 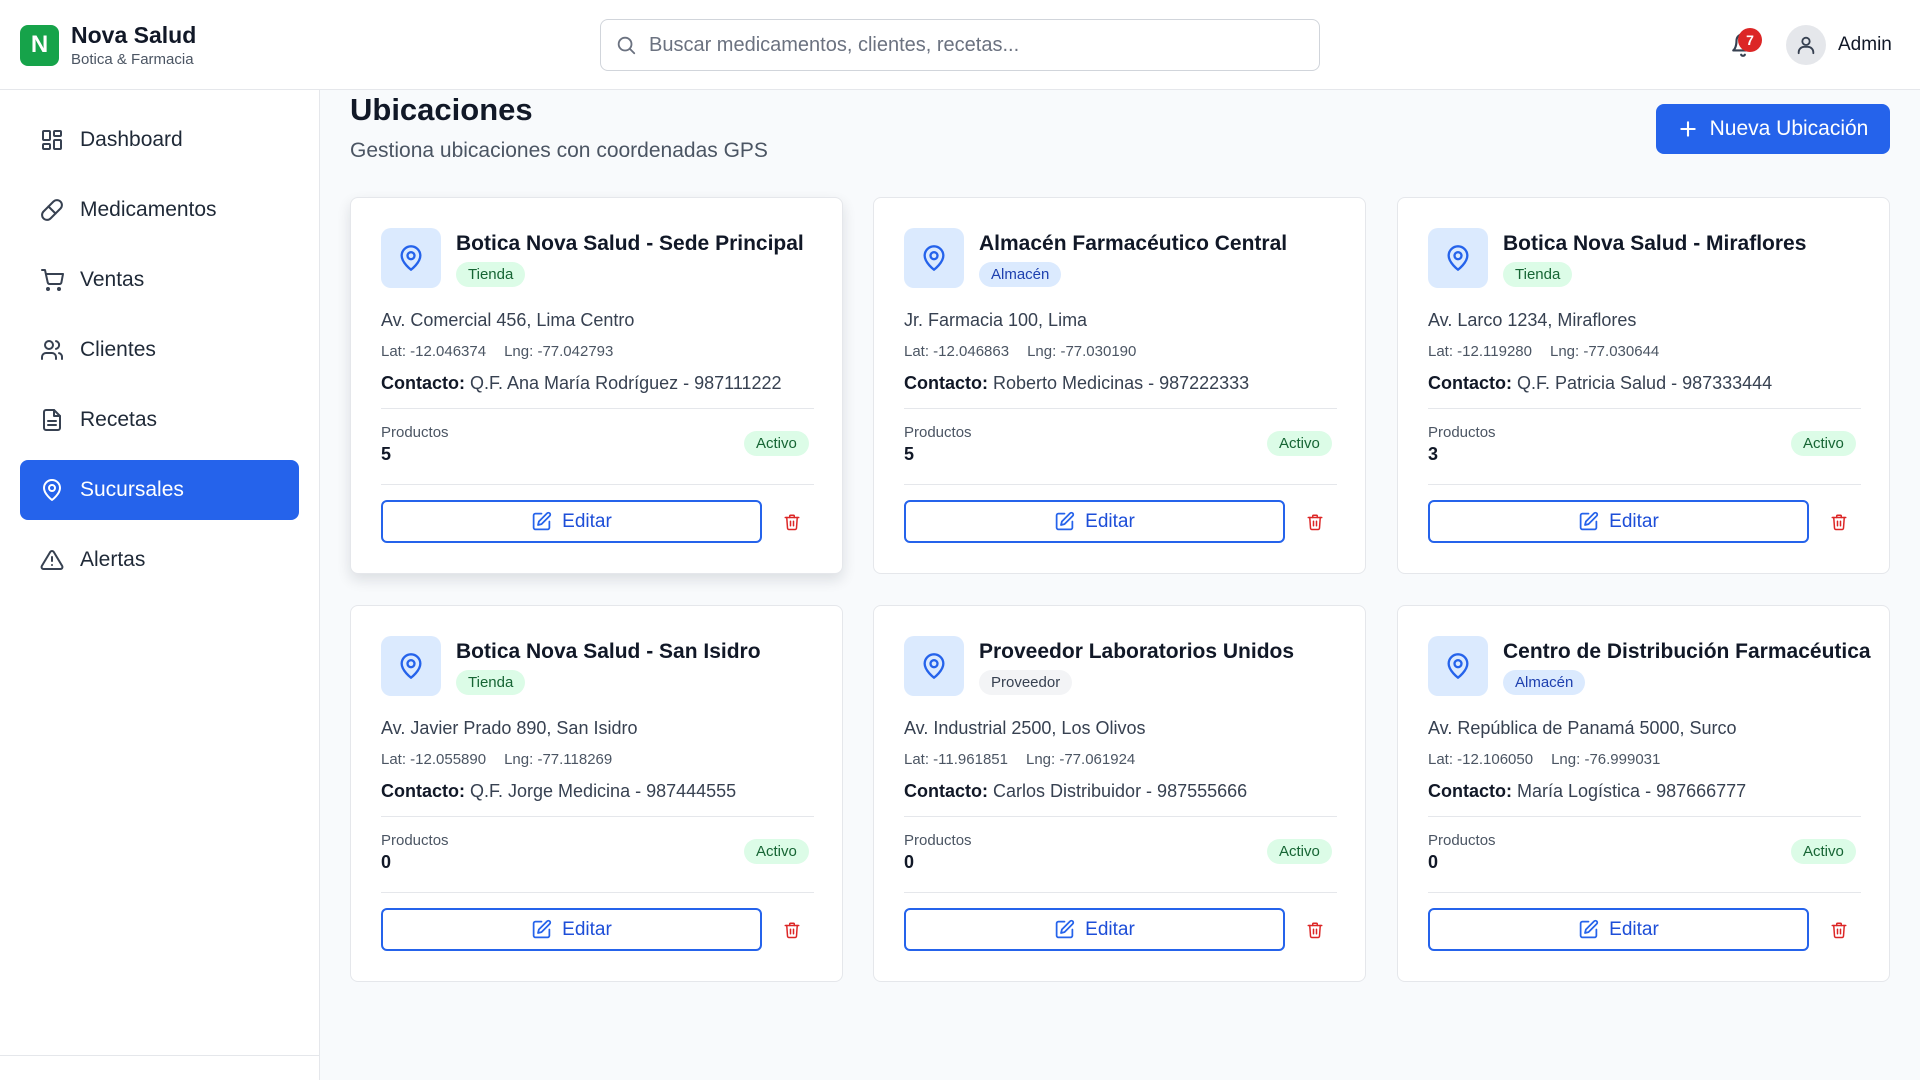 I want to click on search-box, so click(x=960, y=45).